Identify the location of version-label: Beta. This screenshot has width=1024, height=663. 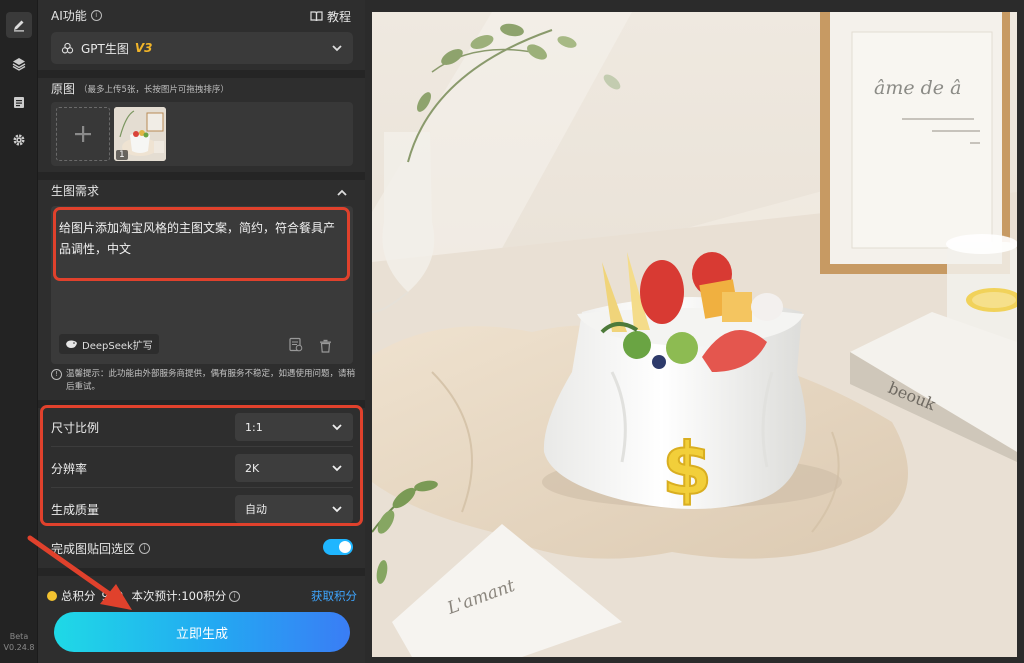
(19, 636).